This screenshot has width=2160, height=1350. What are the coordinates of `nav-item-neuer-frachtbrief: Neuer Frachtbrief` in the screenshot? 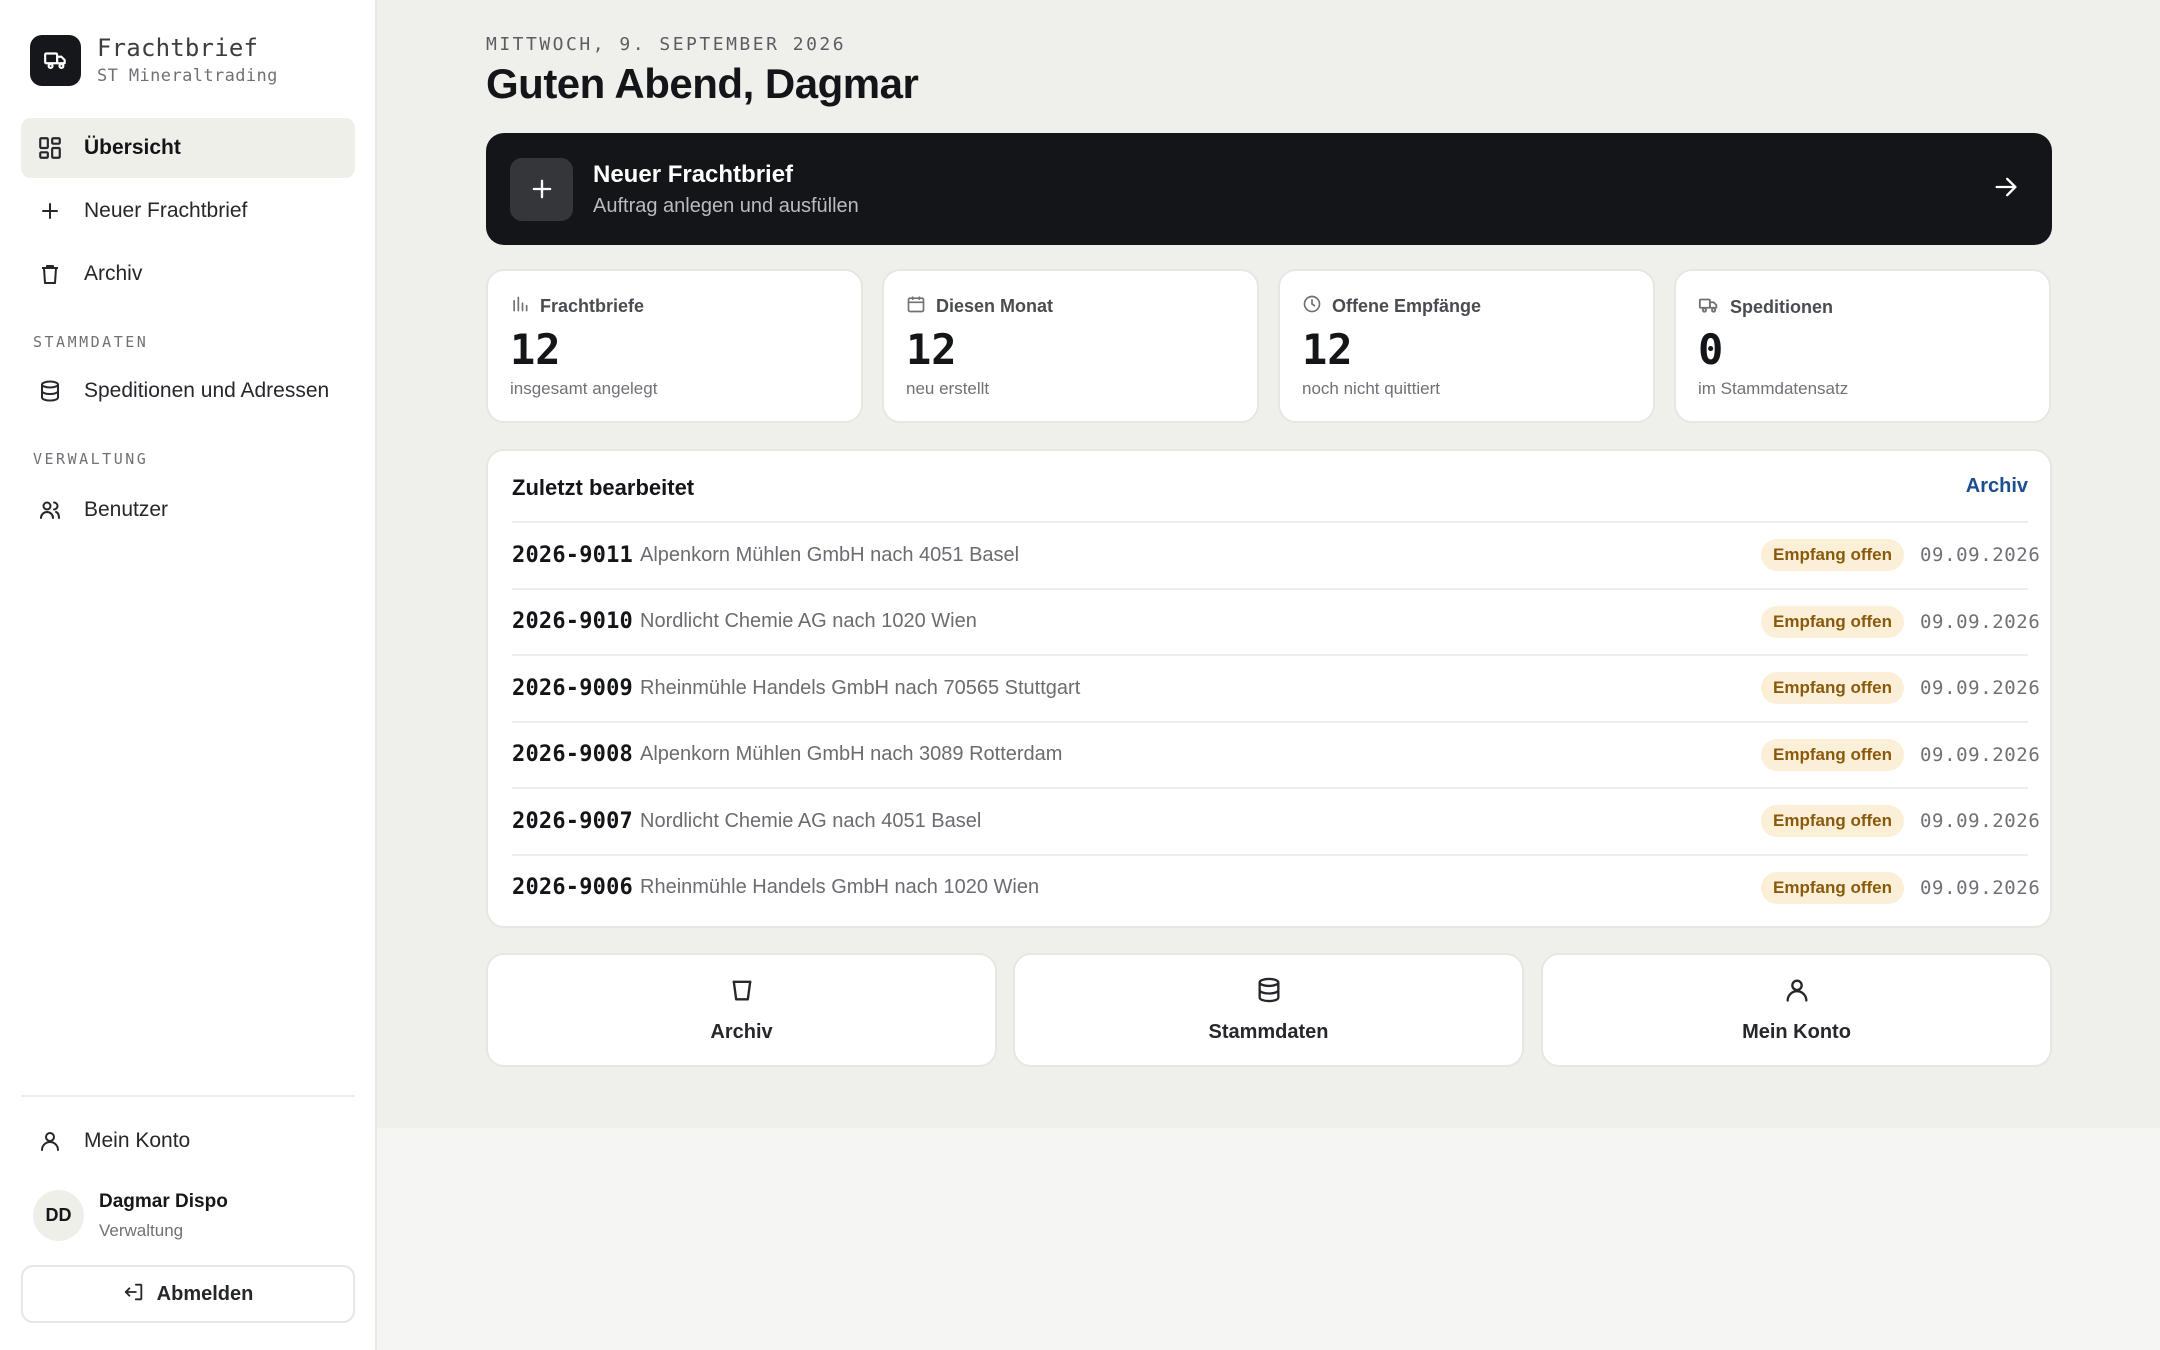 It's located at (188, 211).